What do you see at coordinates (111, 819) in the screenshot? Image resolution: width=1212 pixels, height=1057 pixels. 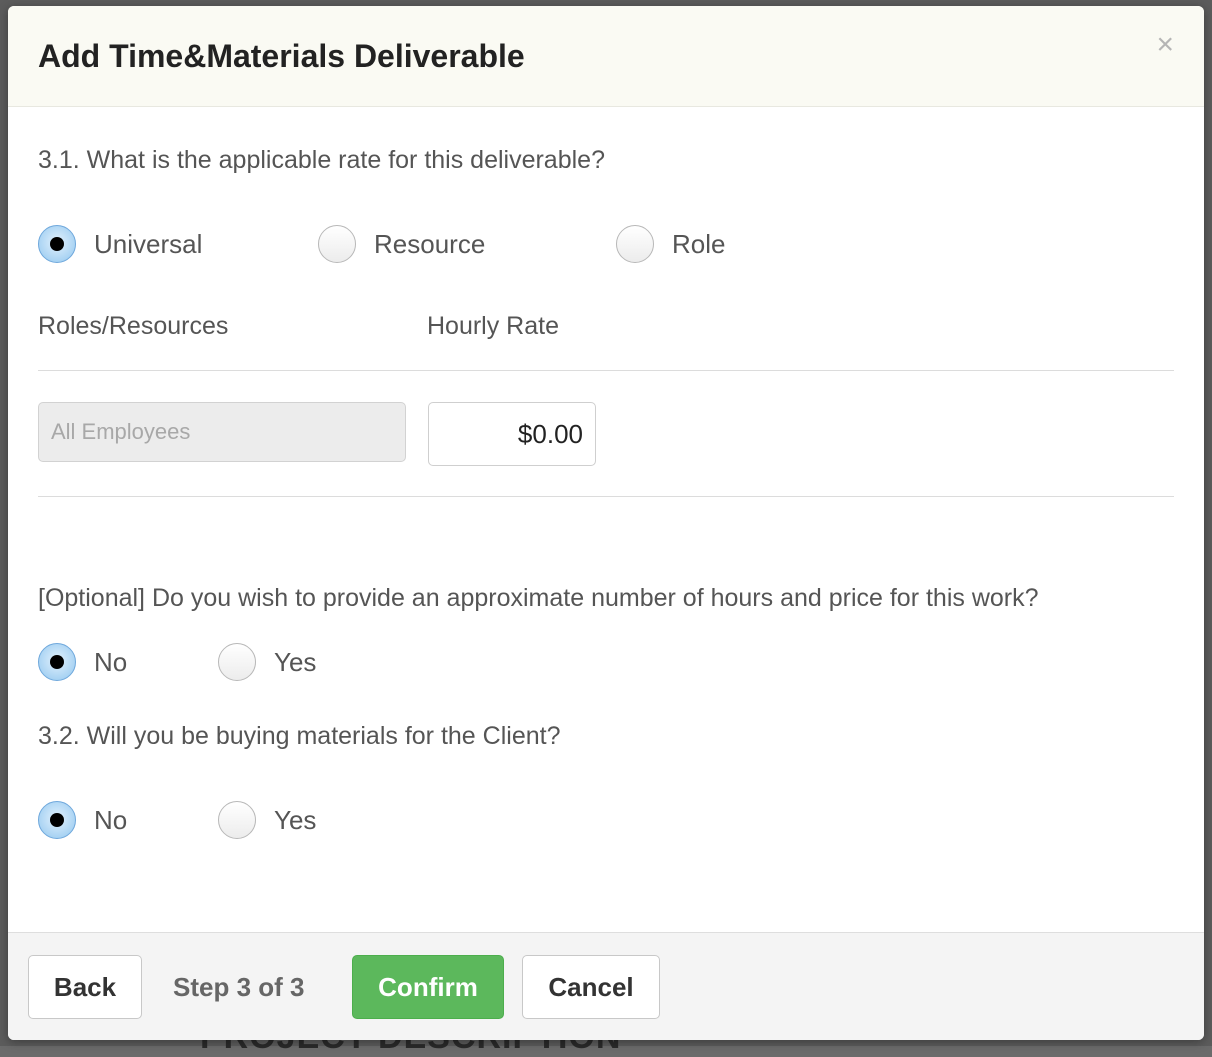 I see `radio-label-materials-no: No` at bounding box center [111, 819].